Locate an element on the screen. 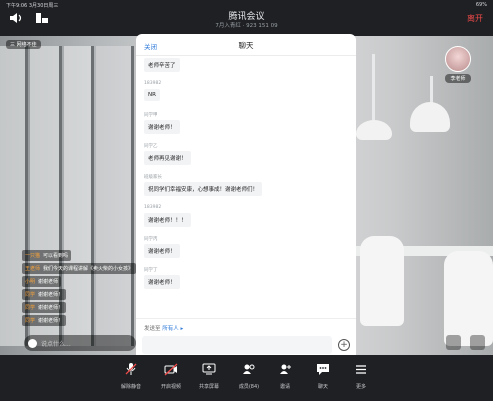 This screenshot has width=493, height=401. chat-bubble: 老师辛苦了 is located at coordinates (162, 65).